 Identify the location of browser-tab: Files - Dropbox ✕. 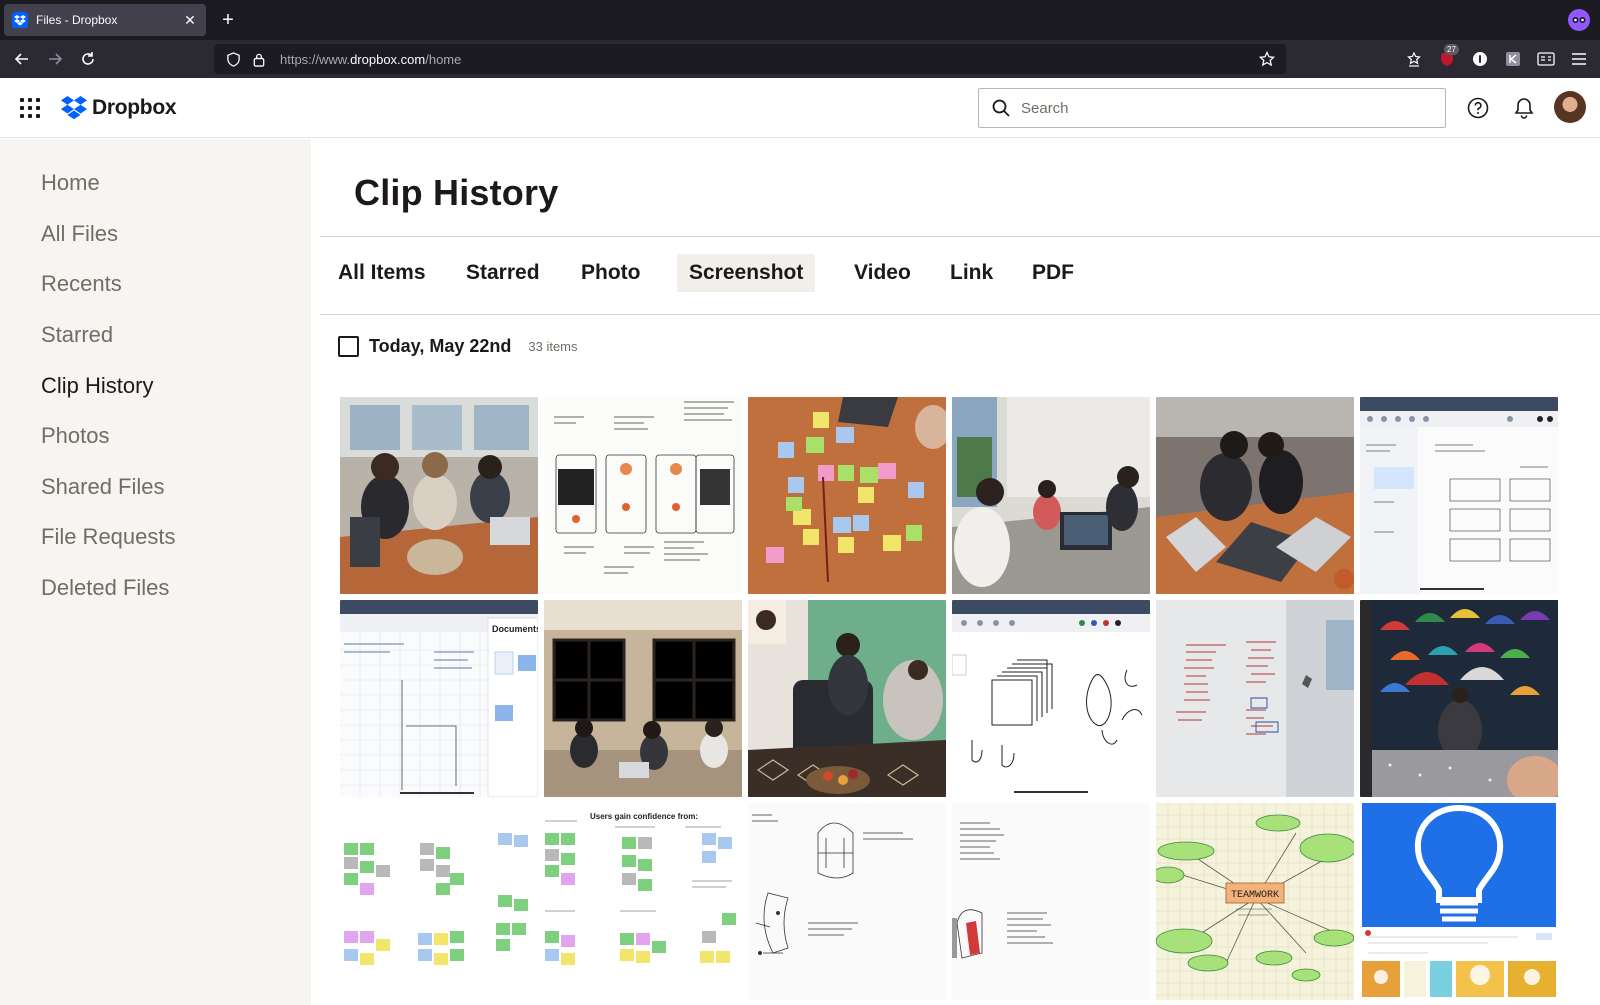
(105, 20).